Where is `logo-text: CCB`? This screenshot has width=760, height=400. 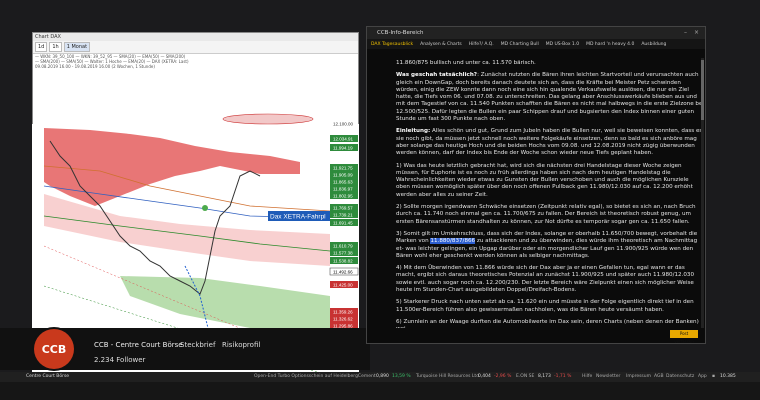
logo-text: CCB is located at coordinates (54, 349).